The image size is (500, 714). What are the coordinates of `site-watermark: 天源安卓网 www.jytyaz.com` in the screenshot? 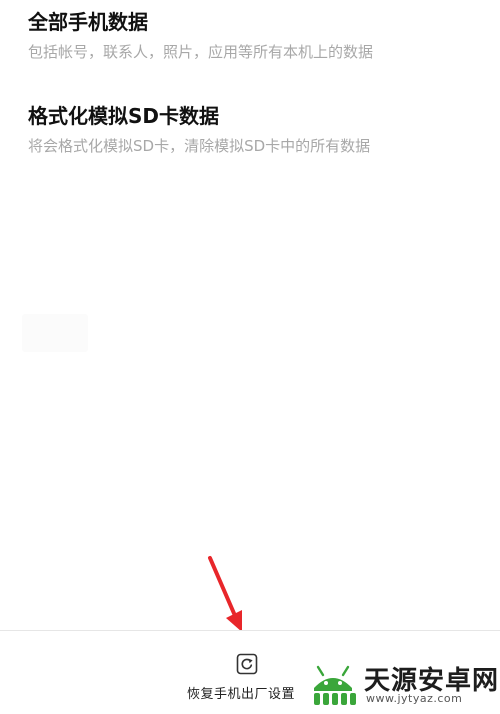 It's located at (402, 683).